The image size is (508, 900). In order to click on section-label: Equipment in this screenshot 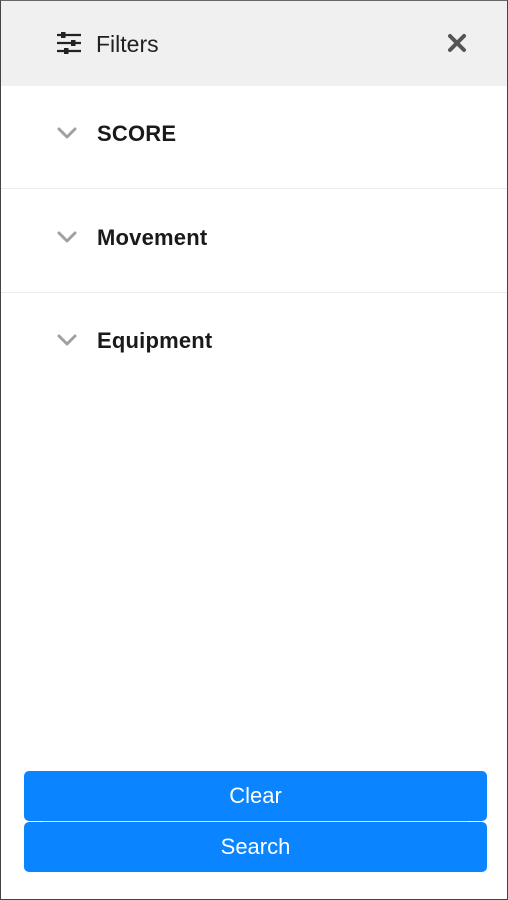, I will do `click(155, 340)`.